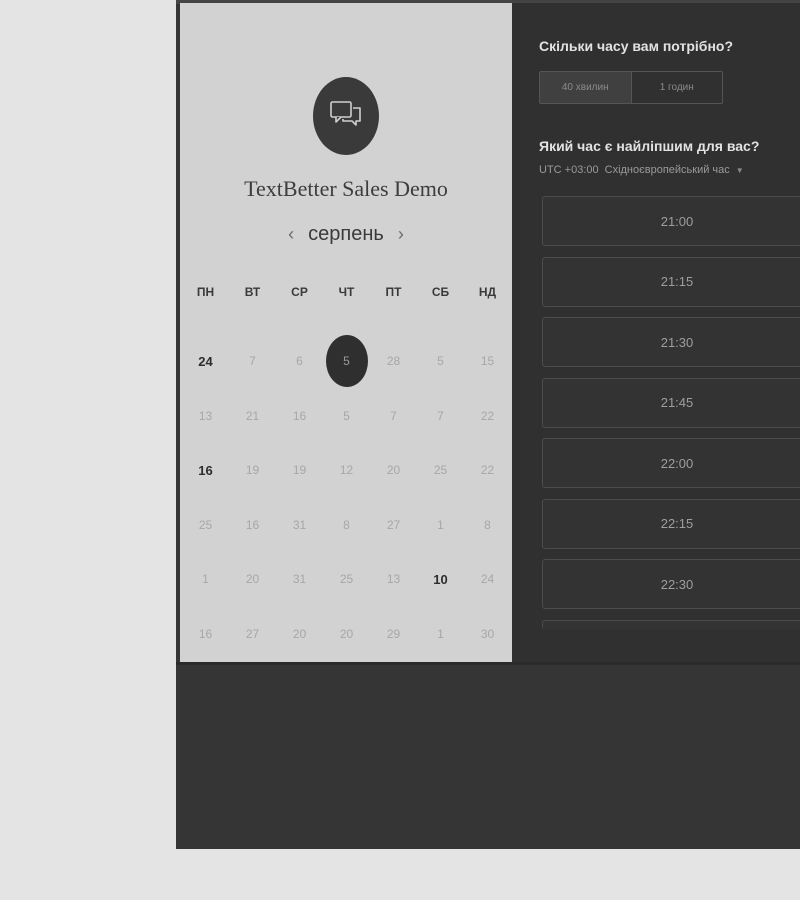 This screenshot has height=900, width=800. I want to click on calendar-day-selected: 5, so click(346, 361).